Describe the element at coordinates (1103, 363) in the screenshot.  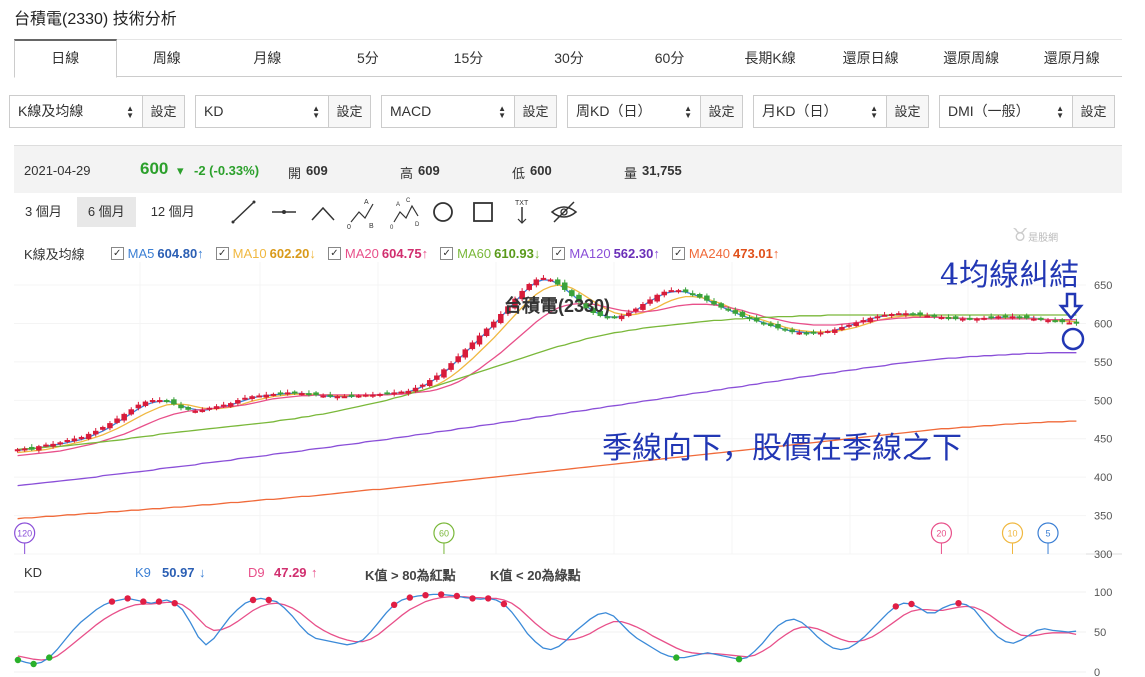
I see `y-tick-label: 550` at that location.